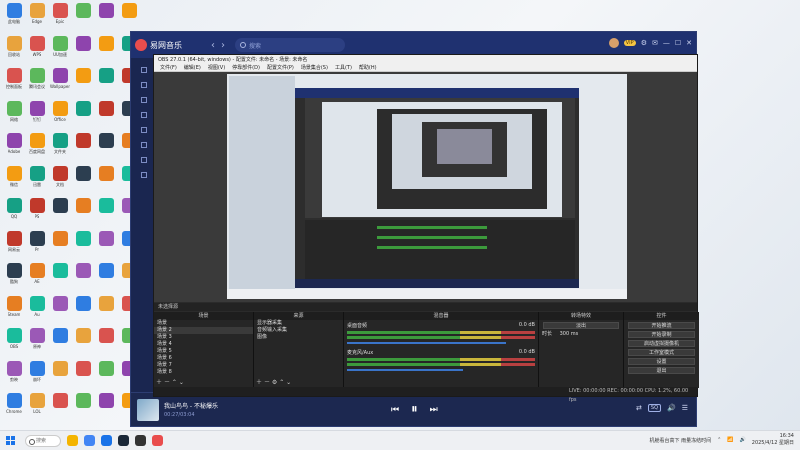  I want to click on desktop-icon: 钉钉, so click(37, 115).